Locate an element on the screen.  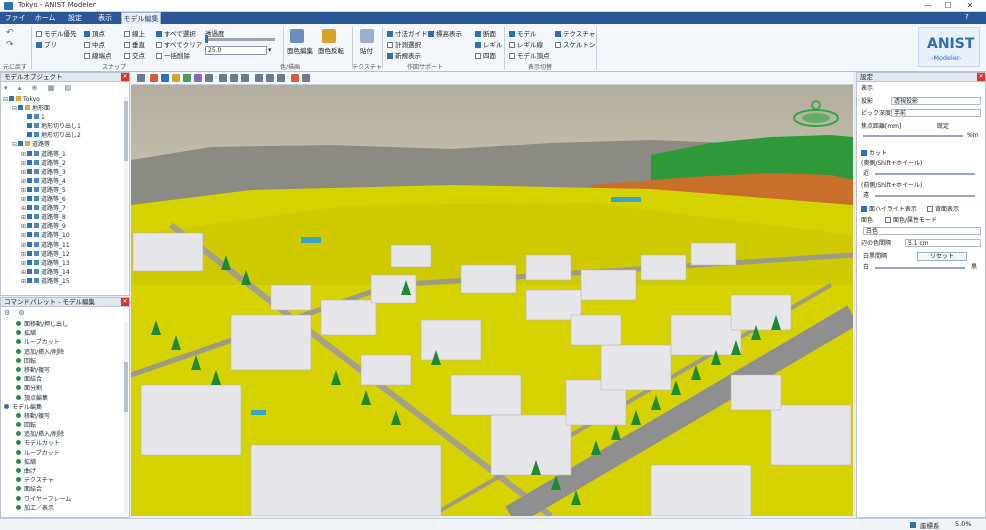
tree-row: 1 is located at coordinates (63, 117).